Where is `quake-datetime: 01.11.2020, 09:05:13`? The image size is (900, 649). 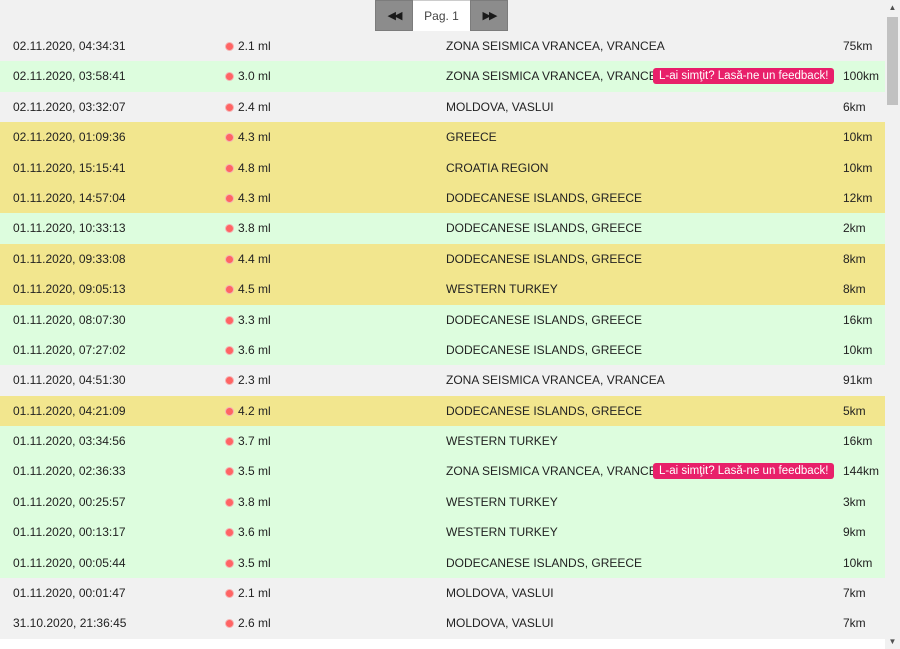 quake-datetime: 01.11.2020, 09:05:13 is located at coordinates (69, 289).